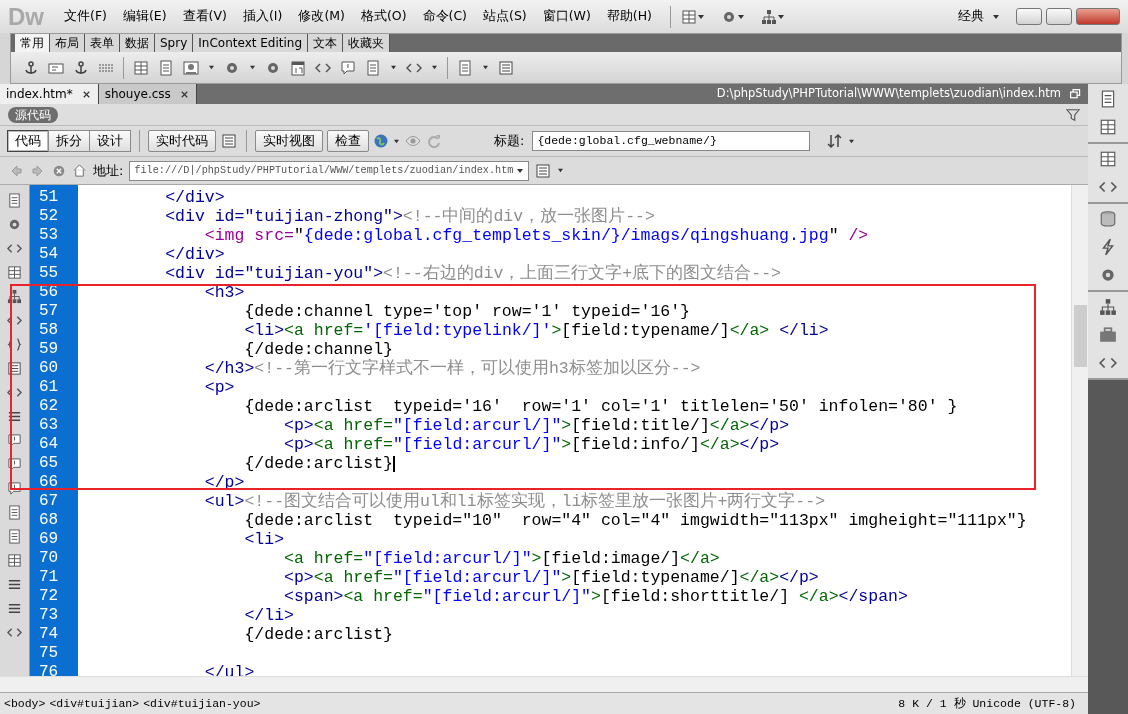  What do you see at coordinates (49, 539) in the screenshot?
I see `line-number: 69` at bounding box center [49, 539].